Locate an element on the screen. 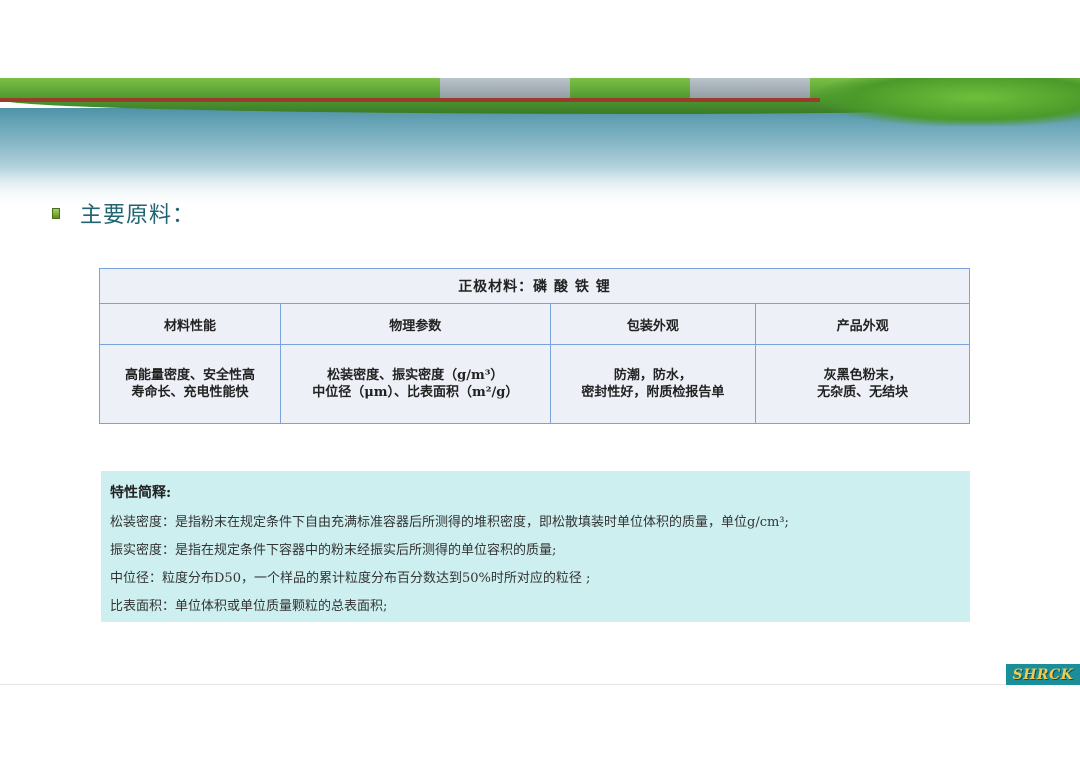 Image resolution: width=1080 pixels, height=763 pixels. cell-line: 松装密度、振实密度（g/m³） is located at coordinates (415, 375).